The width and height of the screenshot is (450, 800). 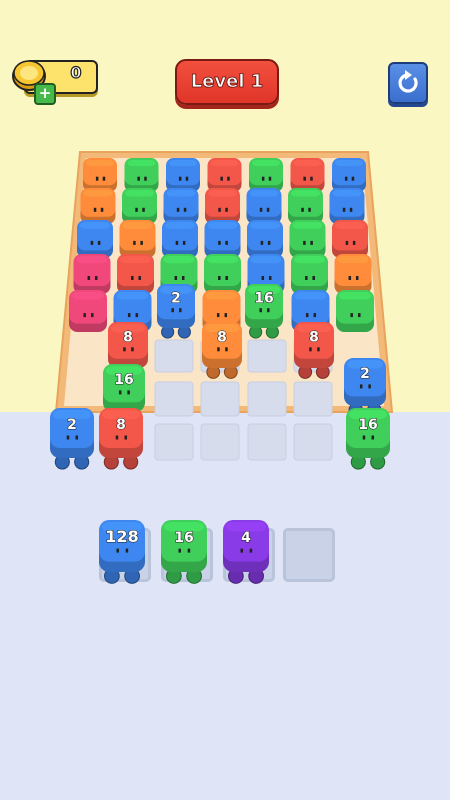 I want to click on coin-count: 0, so click(x=76, y=72).